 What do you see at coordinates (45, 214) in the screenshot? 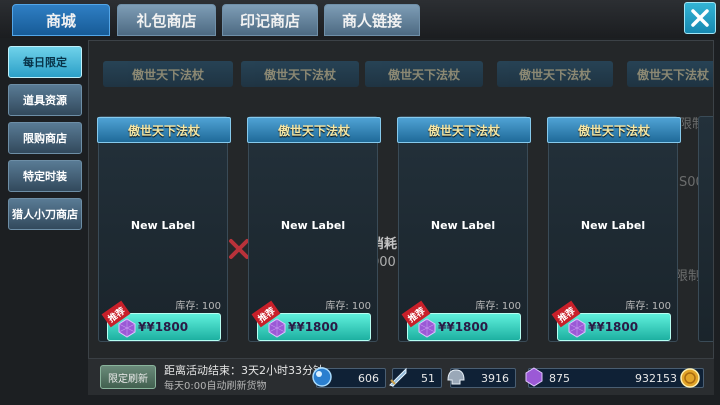
I see `sidebar-item-hunter-knife-shop: 猎人小刀商店` at bounding box center [45, 214].